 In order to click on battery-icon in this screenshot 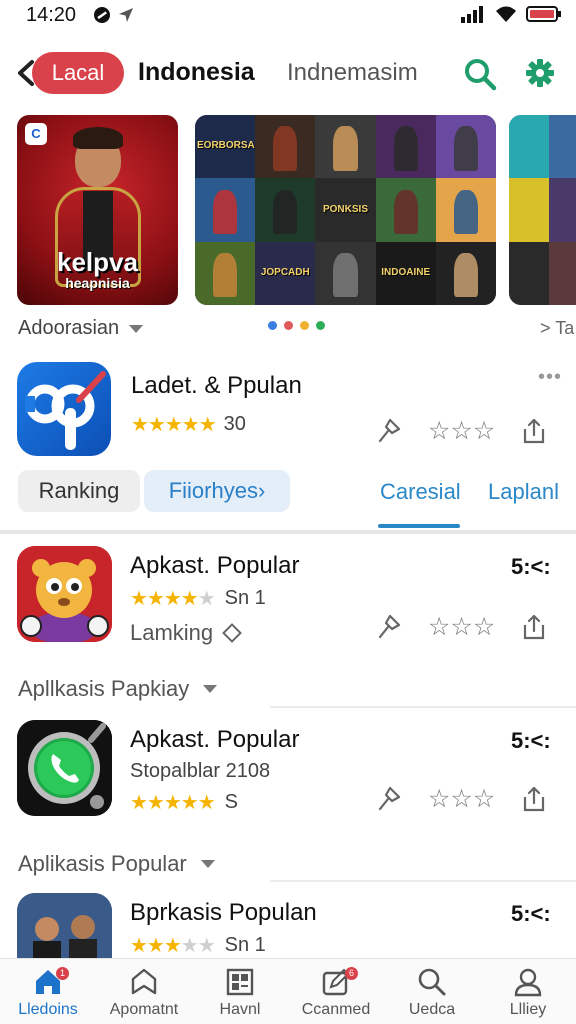, I will do `click(543, 14)`.